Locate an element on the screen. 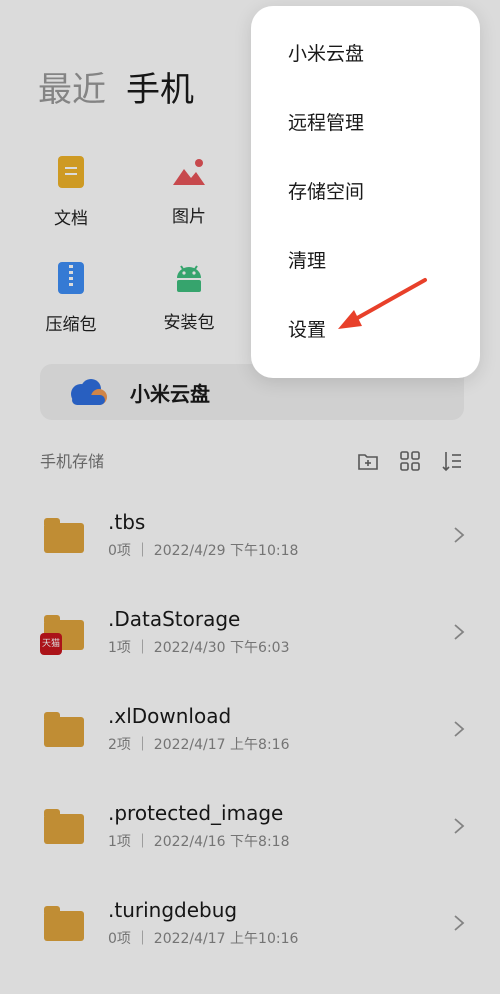  menu-item-settings: 设置 is located at coordinates (307, 330).